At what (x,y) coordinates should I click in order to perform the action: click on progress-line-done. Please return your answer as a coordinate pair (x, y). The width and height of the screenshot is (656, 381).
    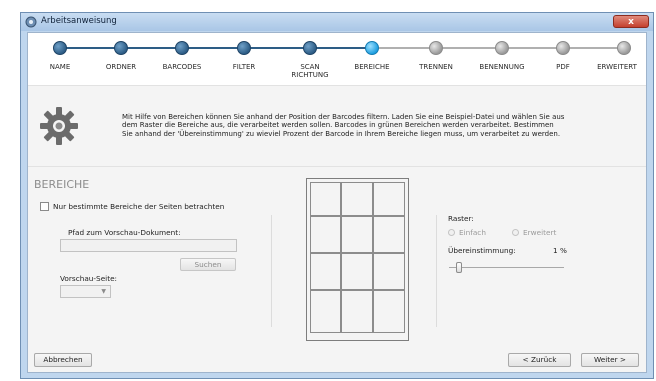
    Looking at the image, I should click on (219, 48).